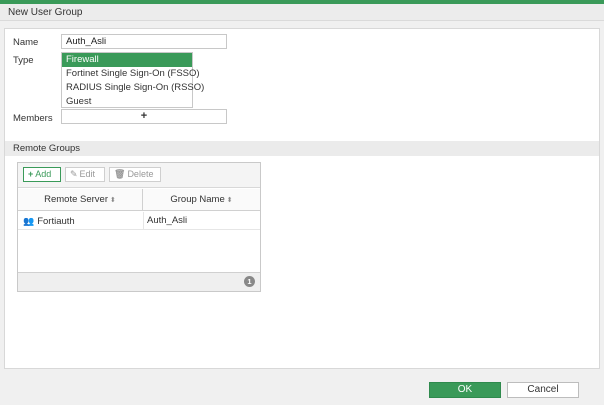 This screenshot has height=405, width=604. I want to click on trash-icon: 🗑, so click(120, 174).